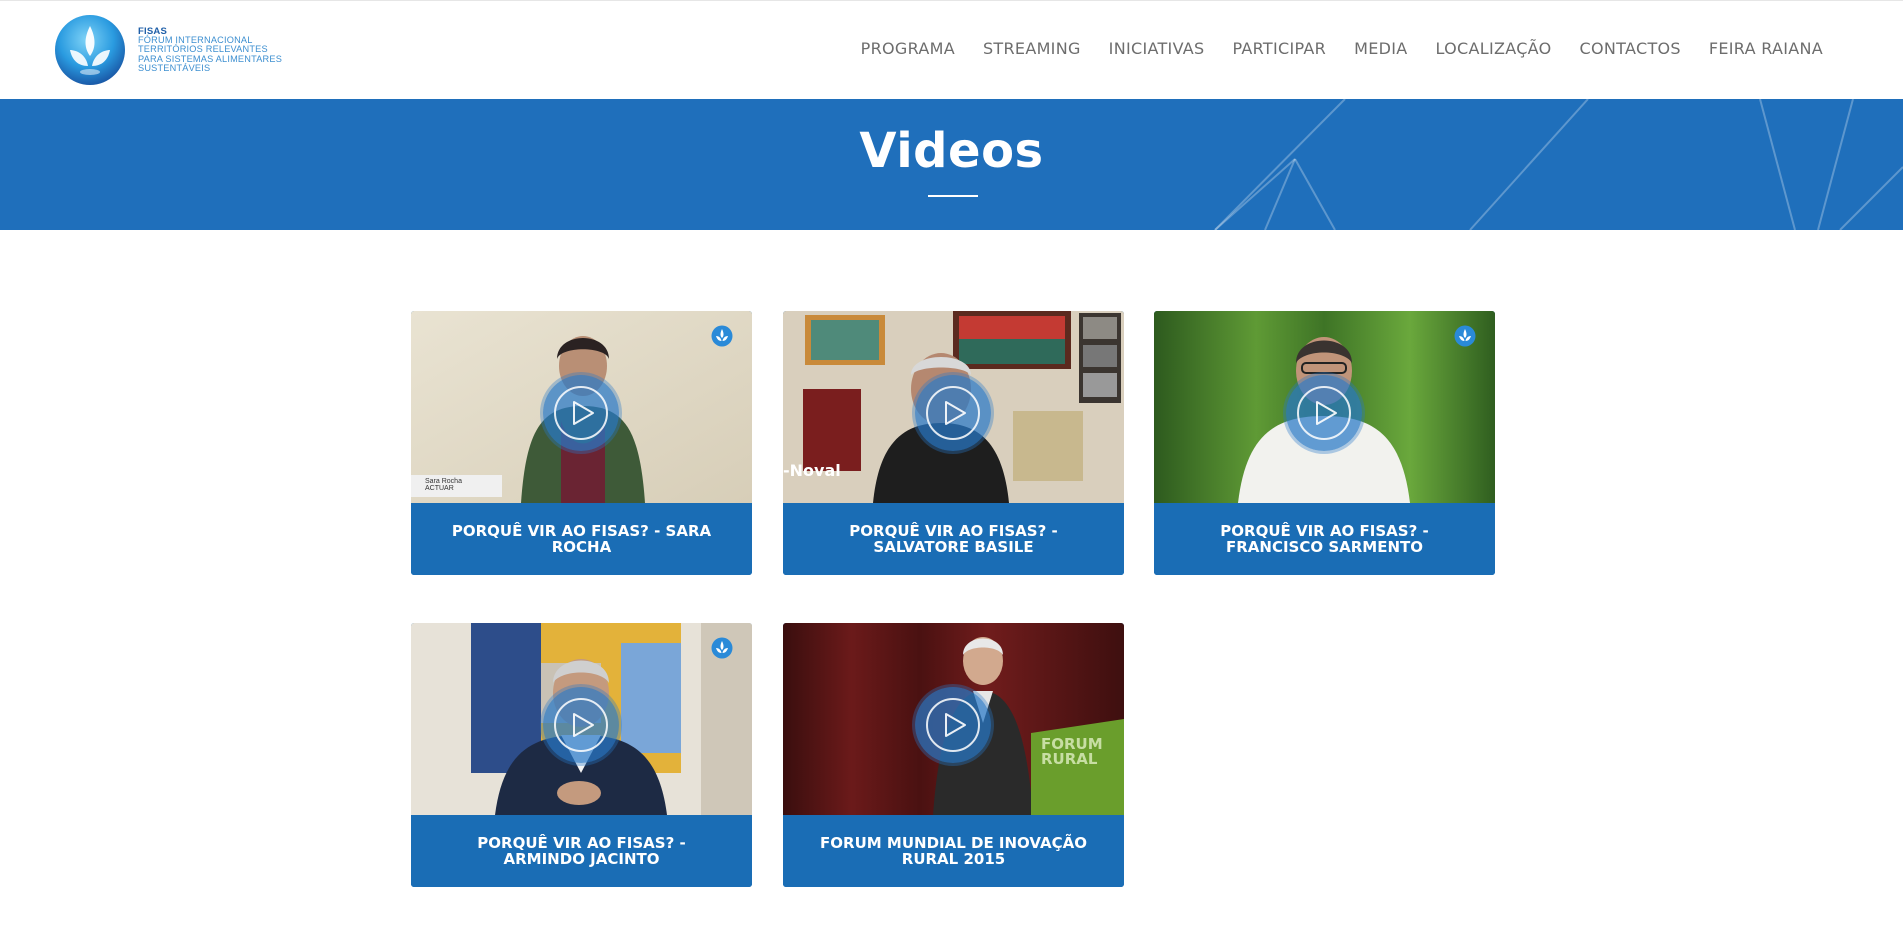  I want to click on video-thumbnail: Sara Rocha ACTUAR, so click(581, 407).